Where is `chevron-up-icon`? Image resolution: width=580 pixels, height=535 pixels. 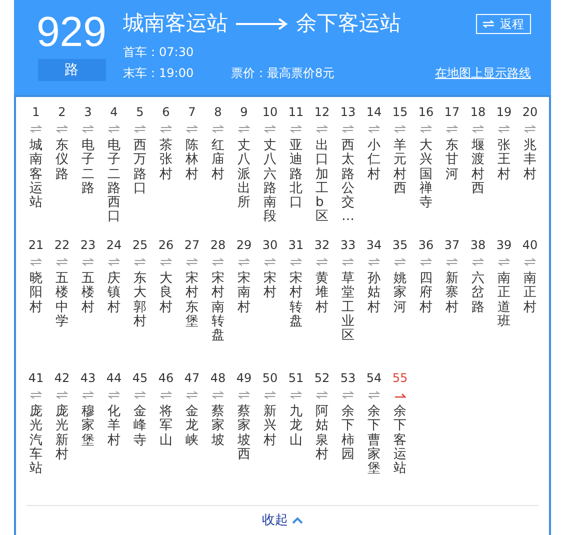
chevron-up-icon is located at coordinates (297, 520).